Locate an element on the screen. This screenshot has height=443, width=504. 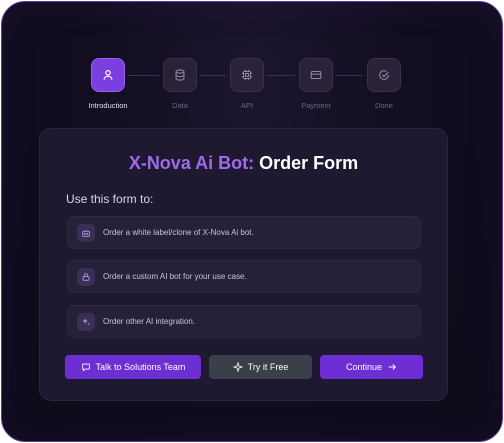
step-label: Payment is located at coordinates (316, 105).